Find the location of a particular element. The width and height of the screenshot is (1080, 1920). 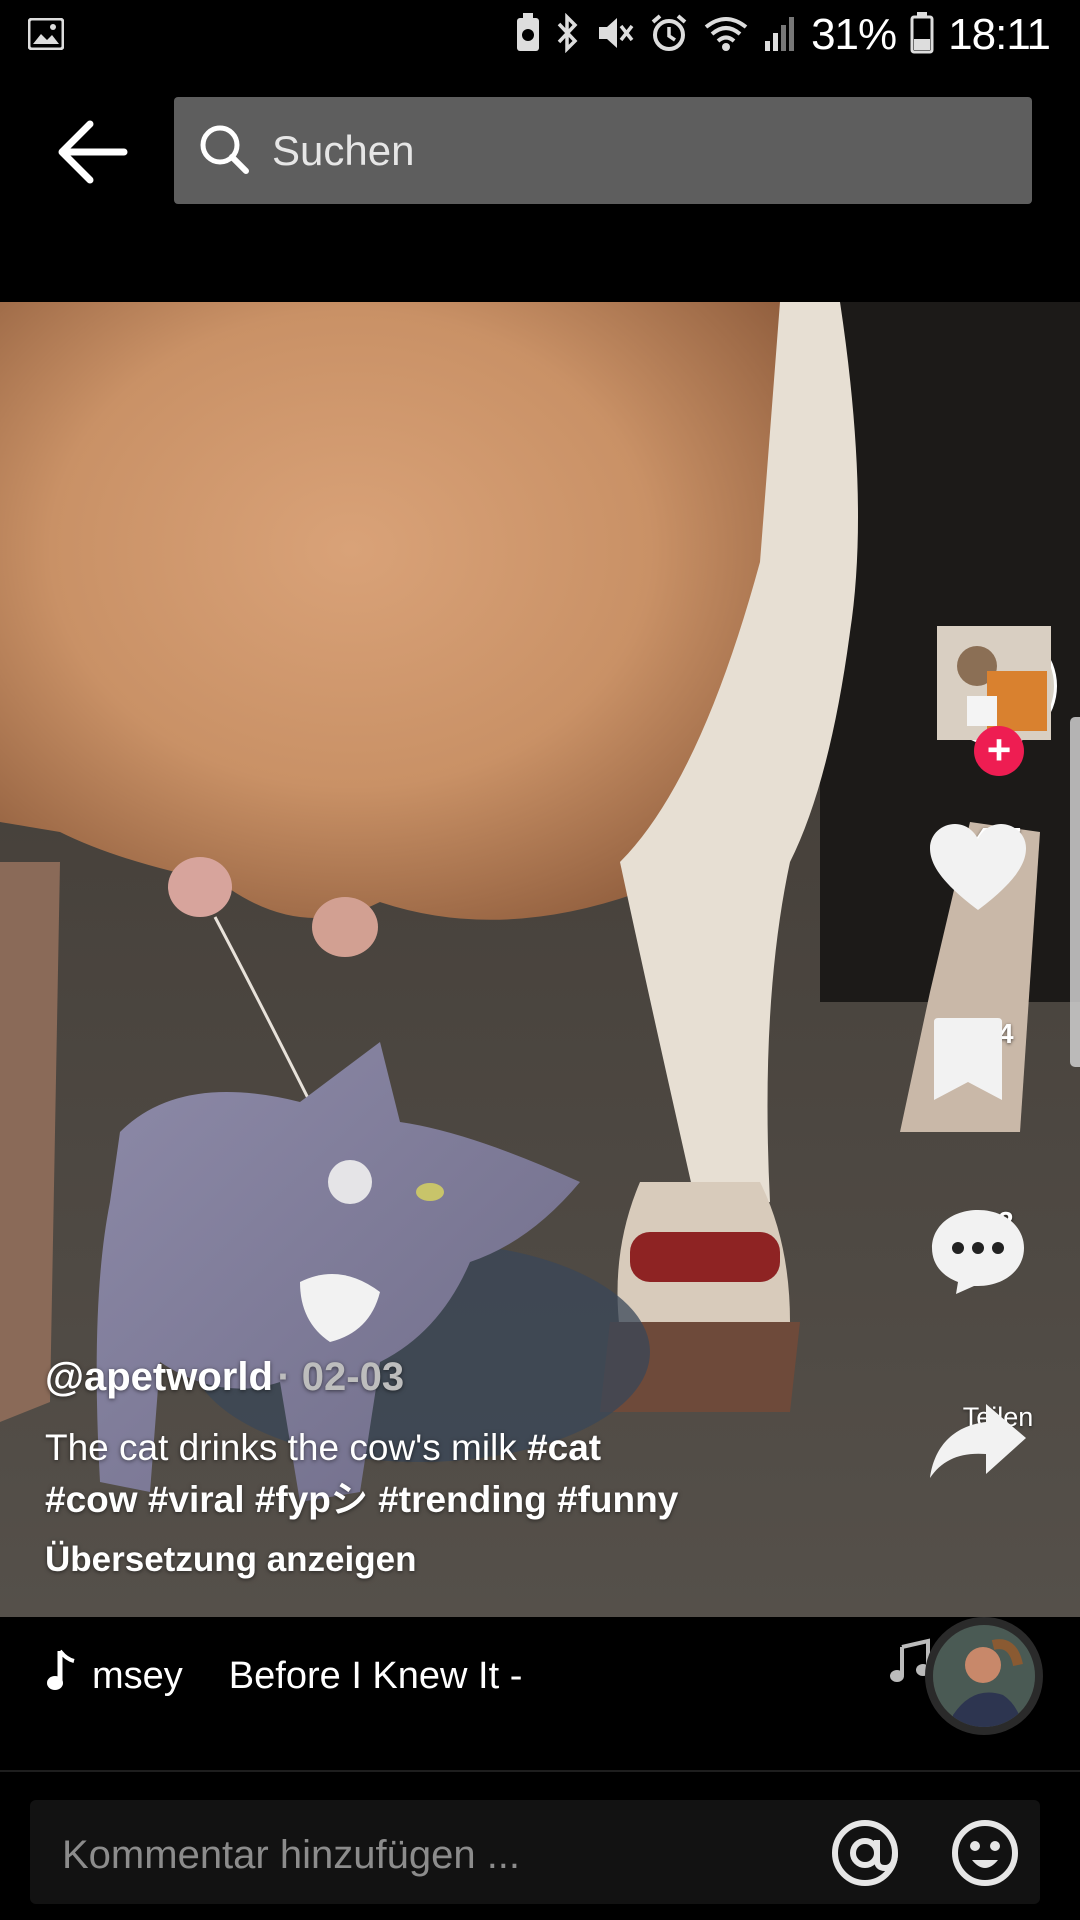

hashtag: #fypシ is located at coordinates (311, 1499).